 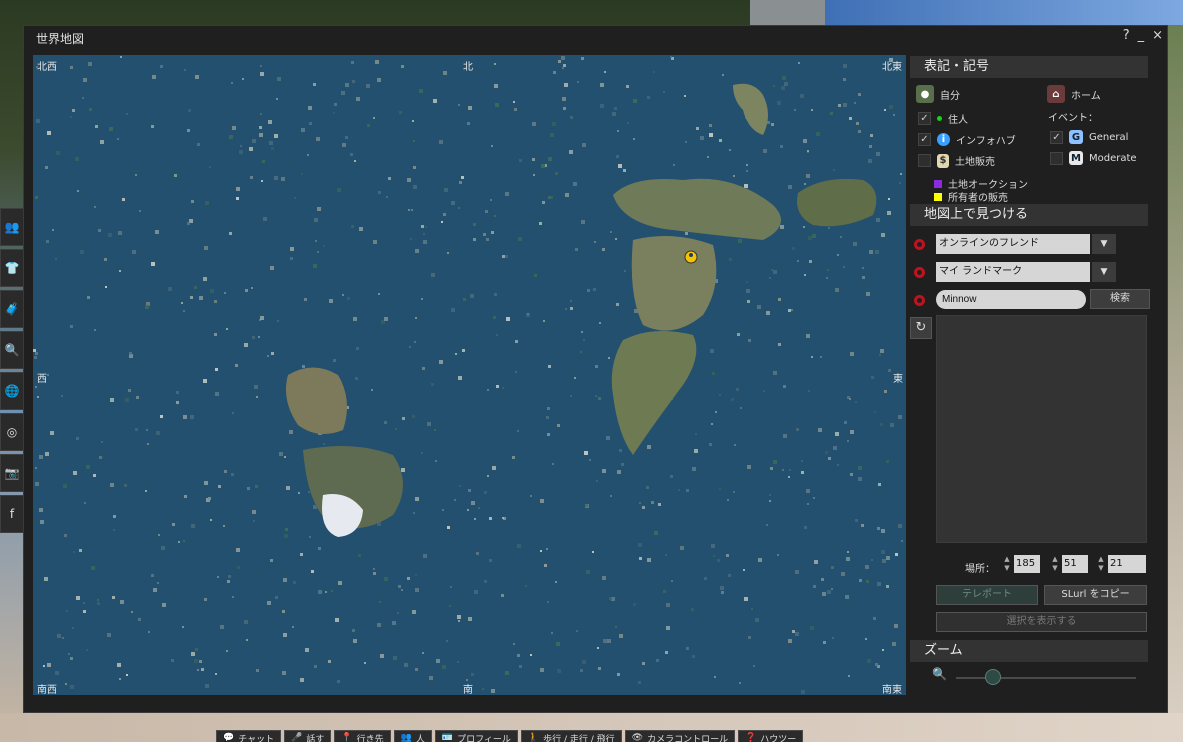 I want to click on bottom-bar-button: 👥 人, so click(x=412, y=736).